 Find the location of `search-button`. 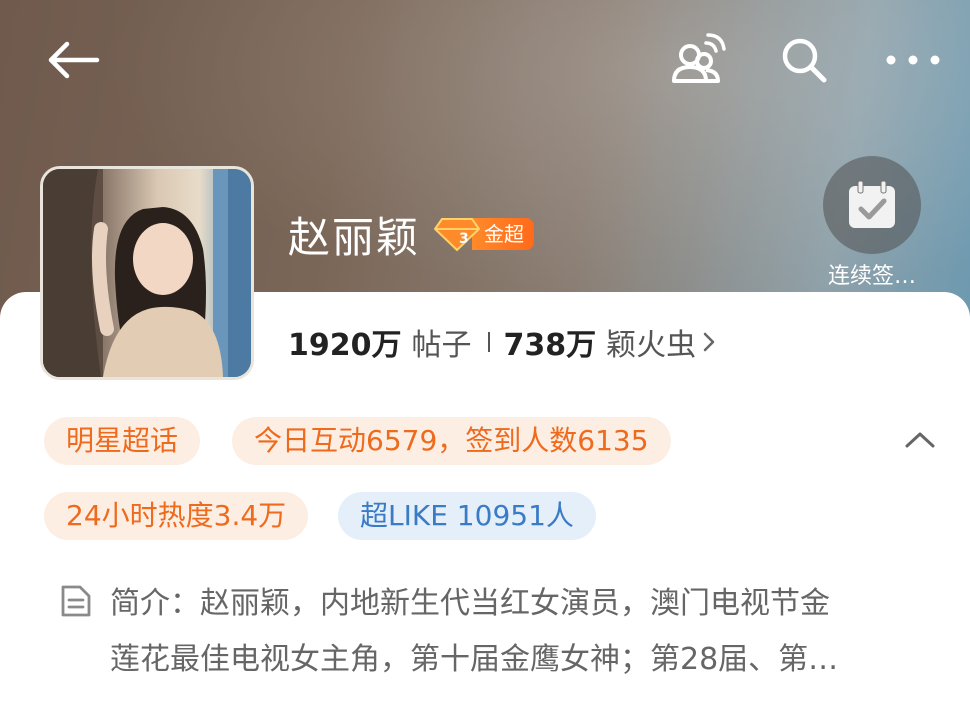

search-button is located at coordinates (804, 60).